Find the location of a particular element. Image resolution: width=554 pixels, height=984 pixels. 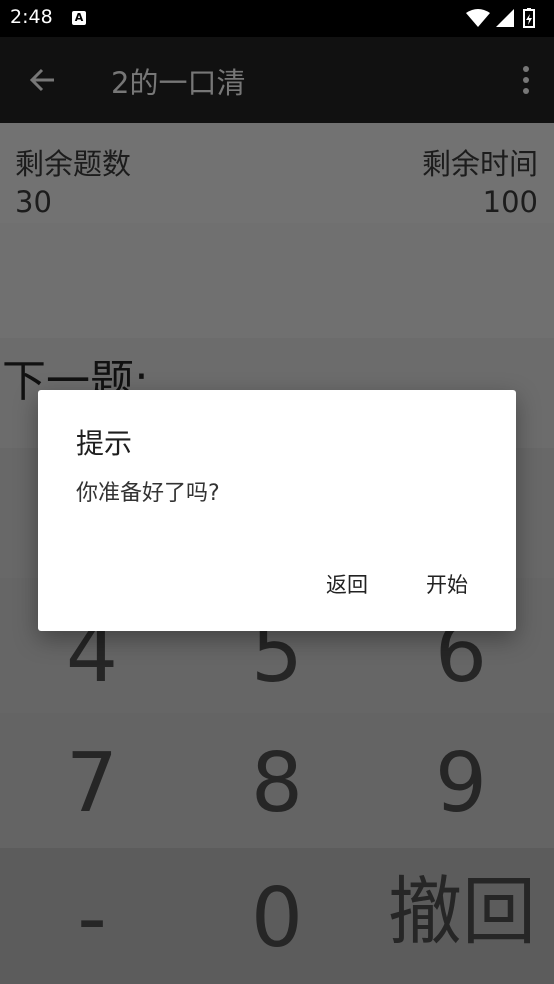

start-button: 开始 is located at coordinates (447, 584).